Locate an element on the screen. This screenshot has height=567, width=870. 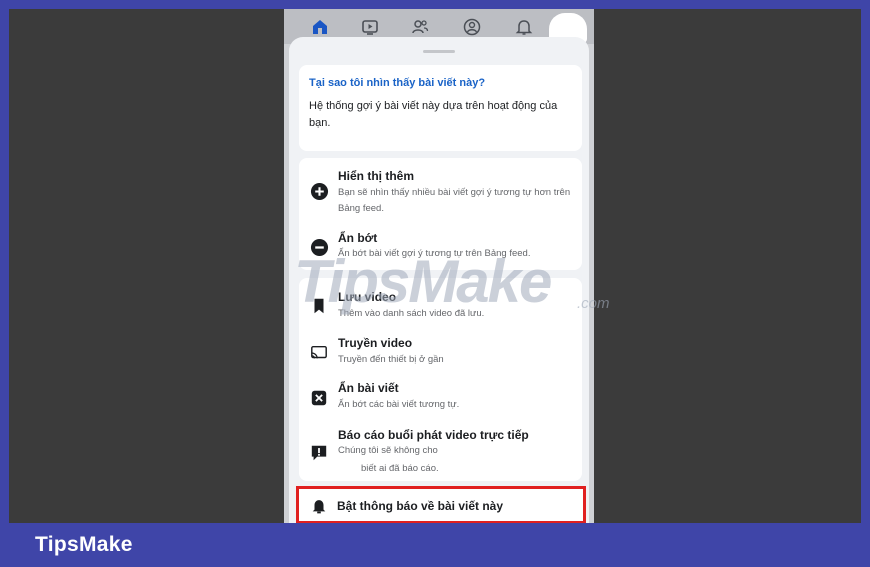
sheet-grab-handle is located at coordinates (439, 51).